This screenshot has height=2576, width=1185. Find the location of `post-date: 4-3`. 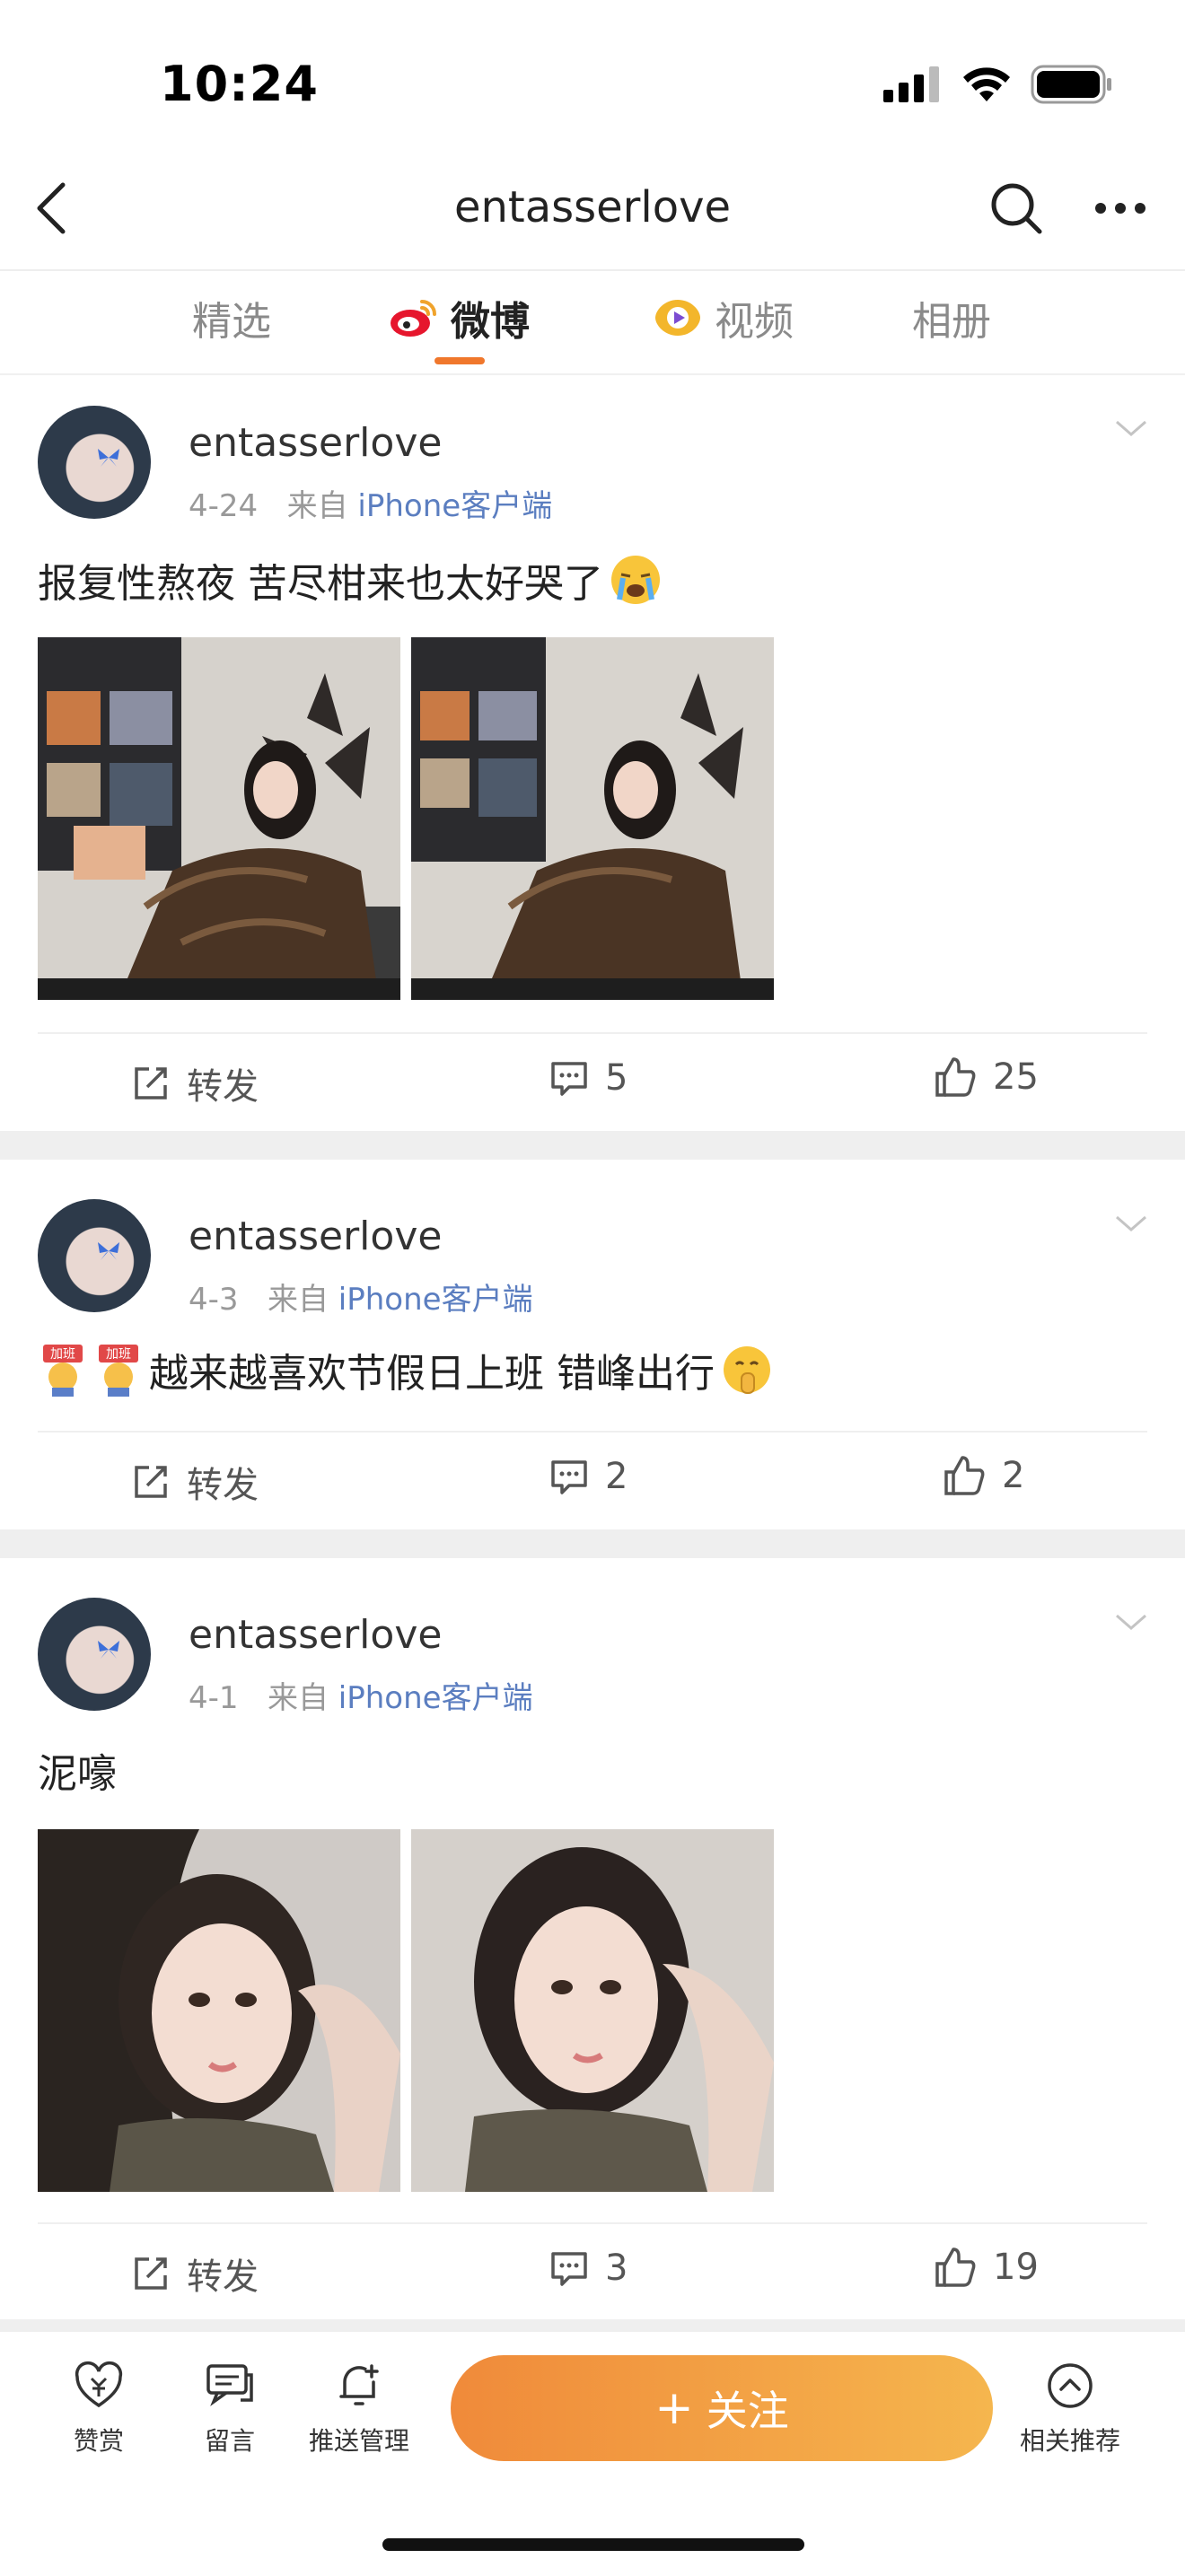

post-date: 4-3 is located at coordinates (214, 1300).